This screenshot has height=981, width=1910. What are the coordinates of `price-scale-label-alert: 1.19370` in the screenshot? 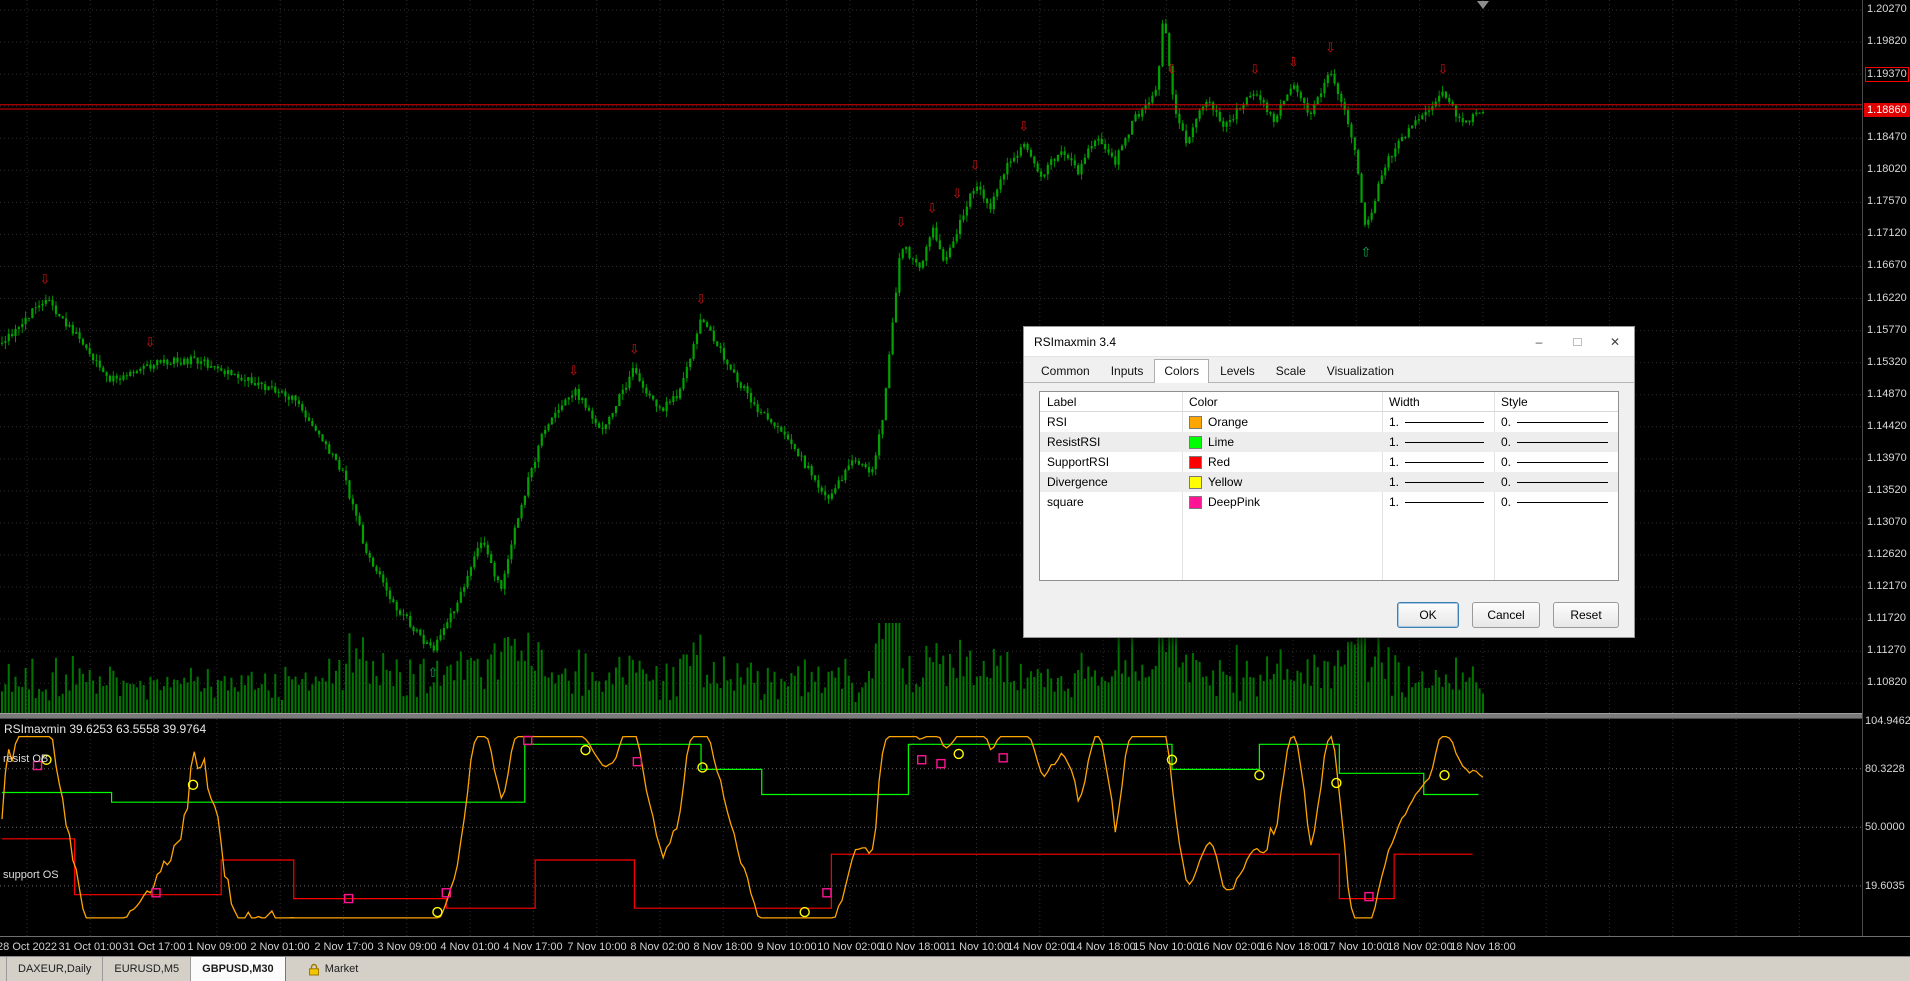 It's located at (1887, 74).